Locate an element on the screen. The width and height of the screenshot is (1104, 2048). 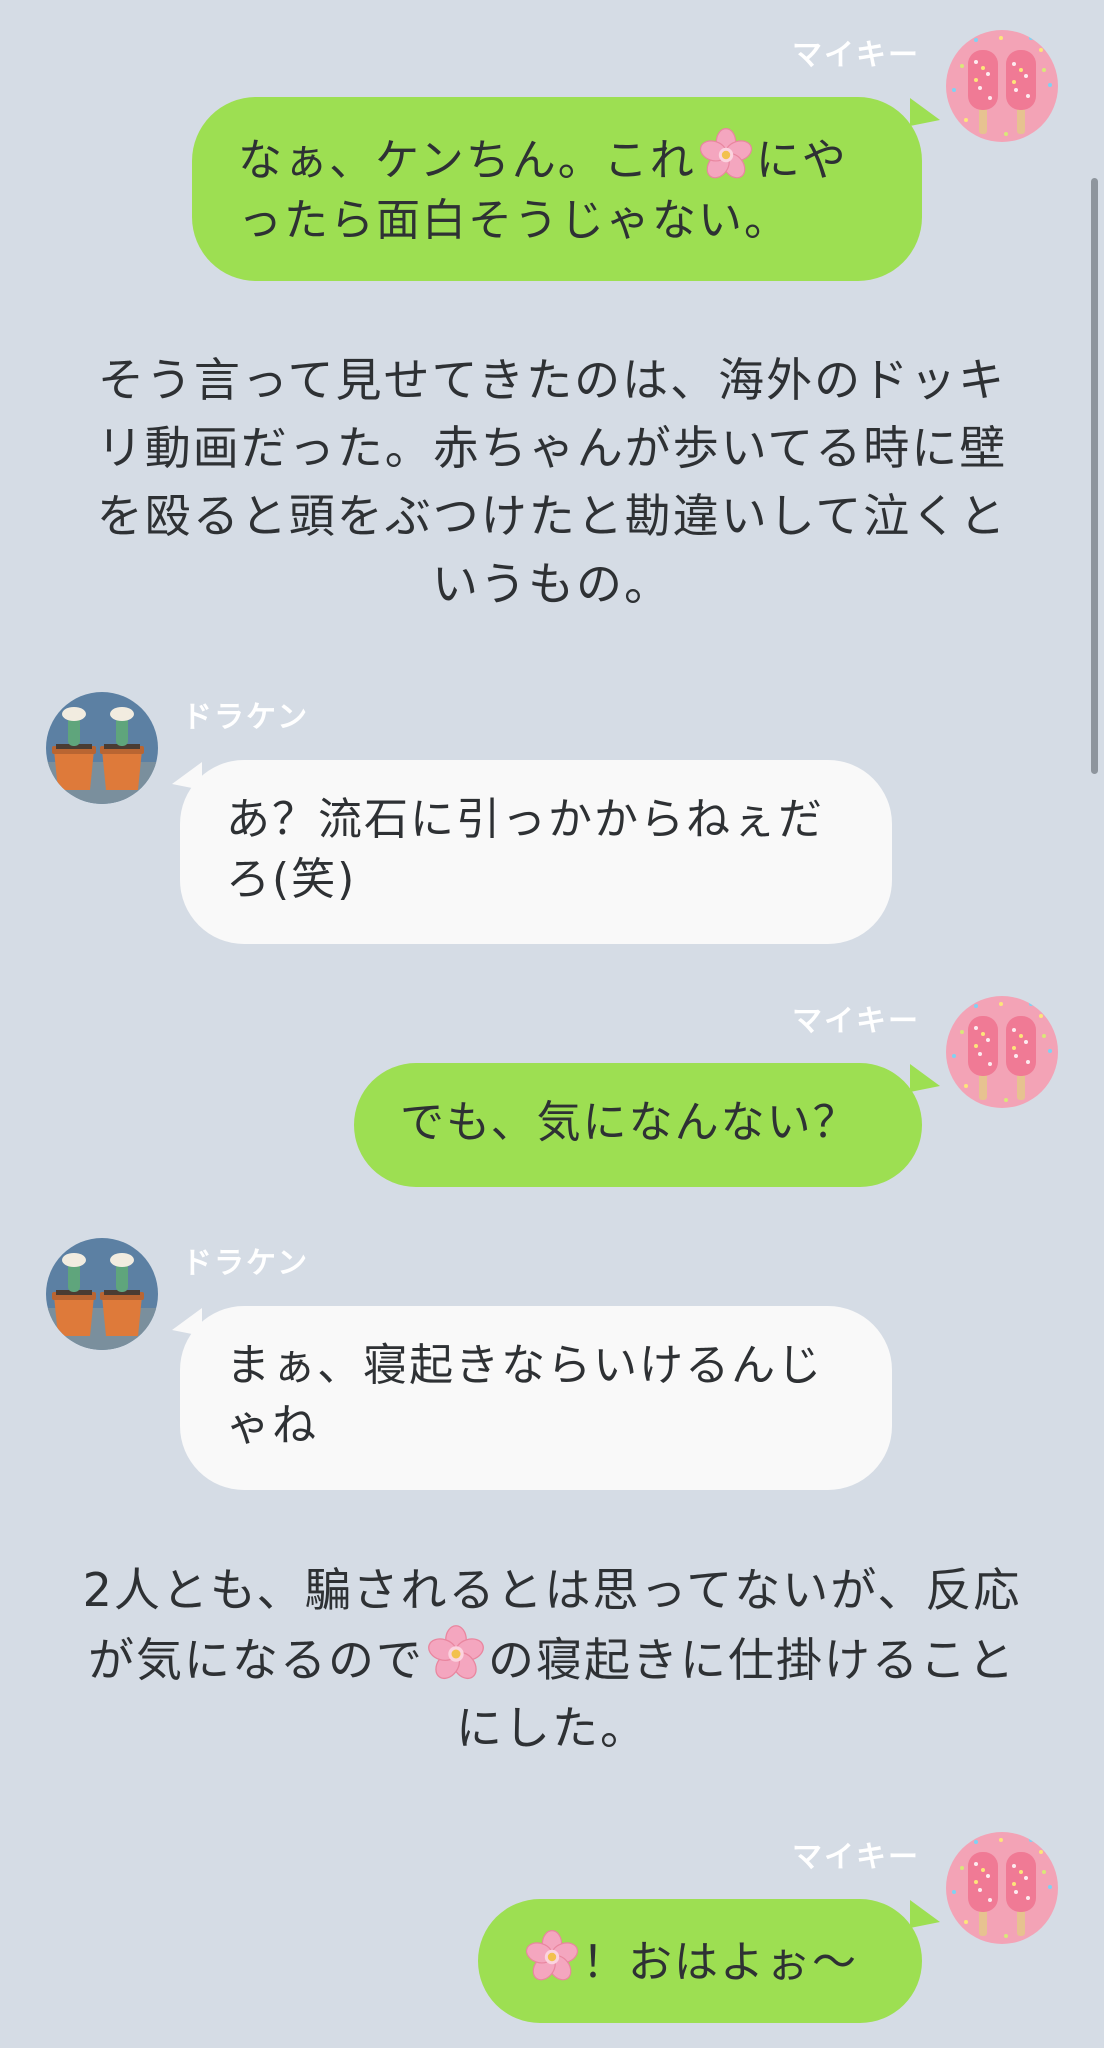
message-text: ！おはよぉ〜 is located at coordinates (720, 1962).